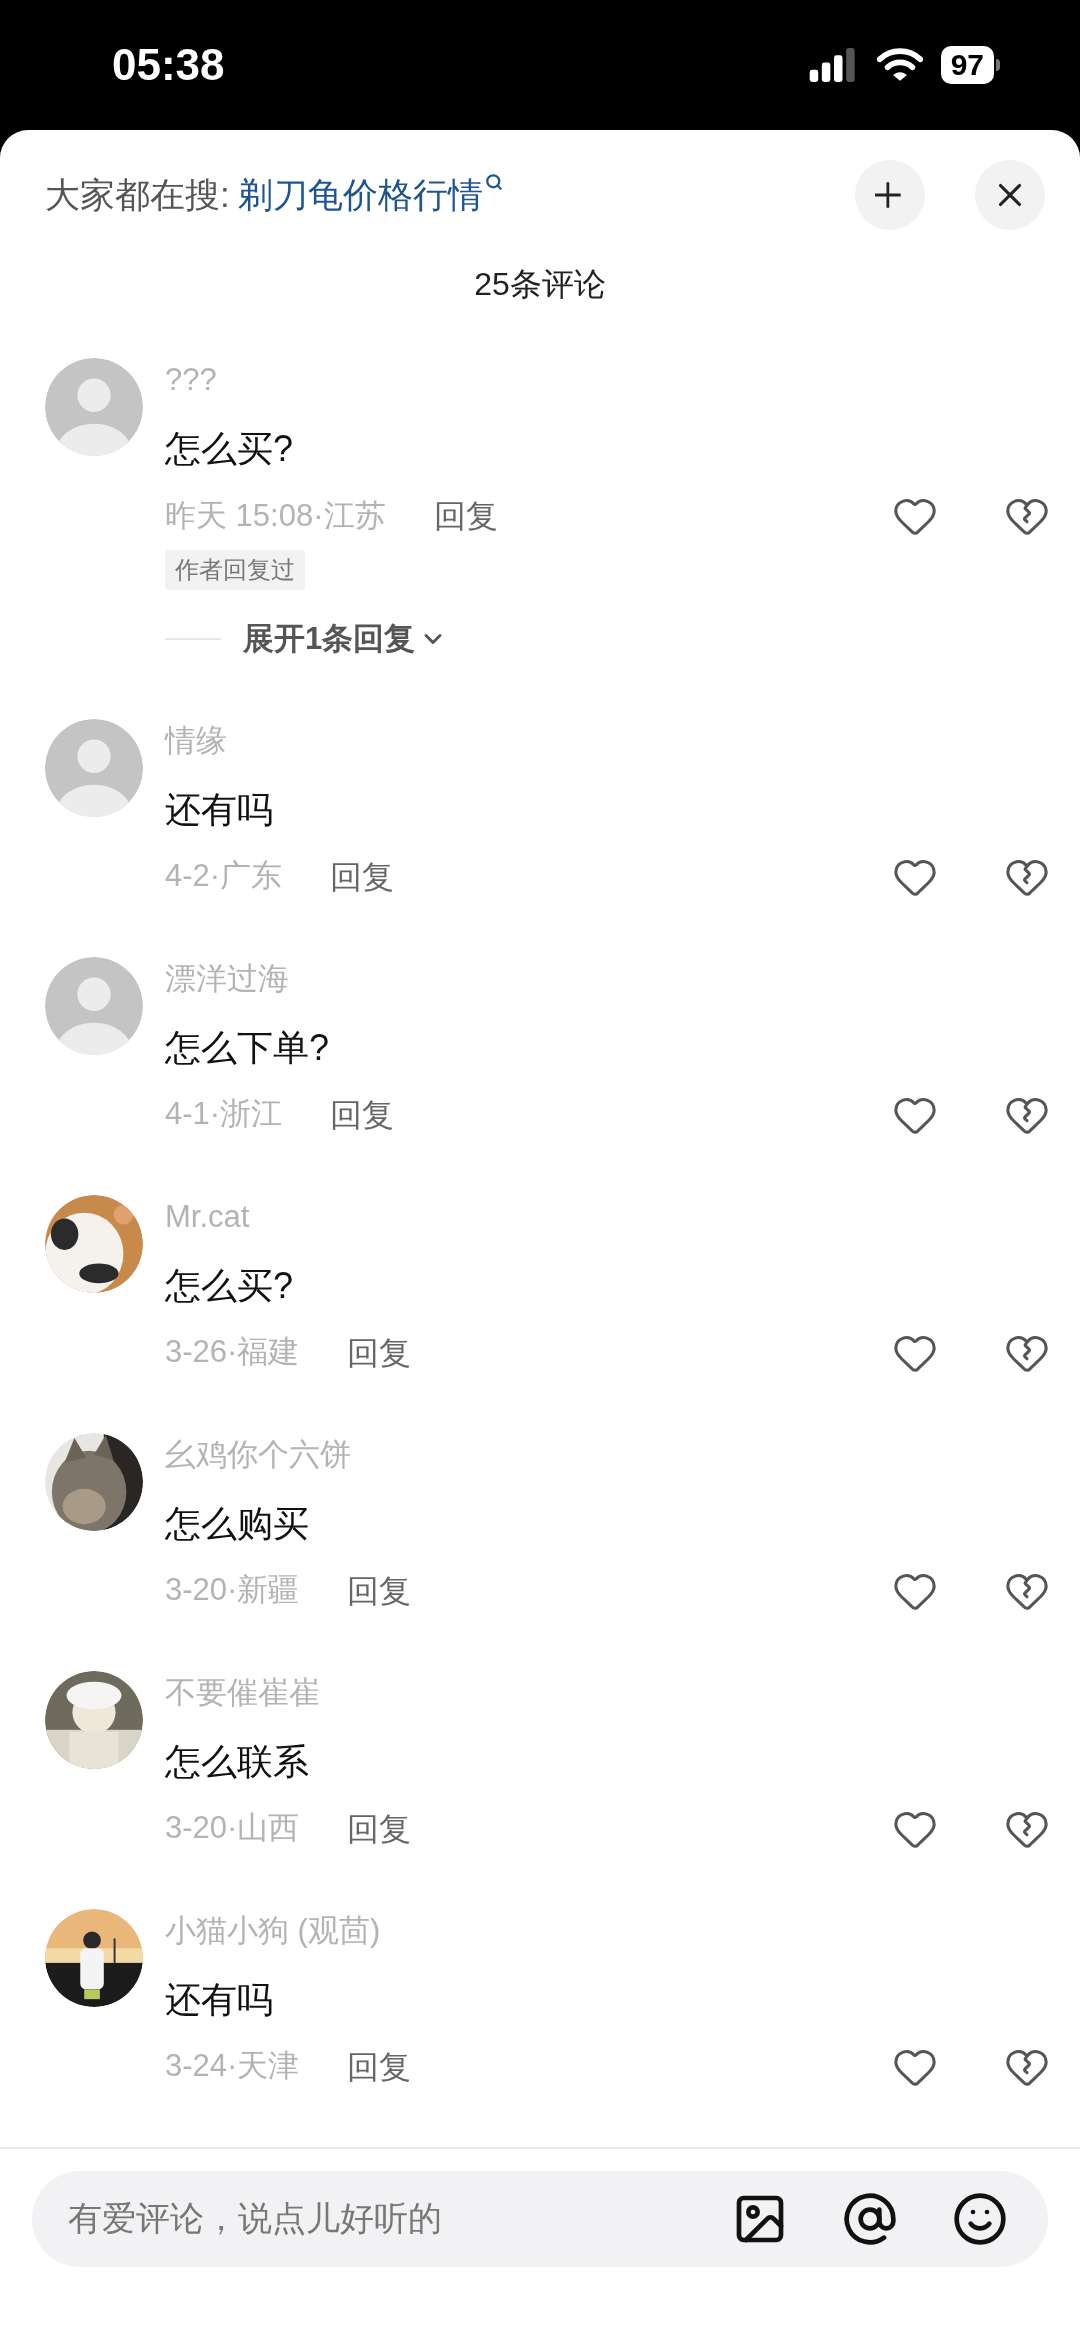  Describe the element at coordinates (137, 194) in the screenshot. I see `trending-search-label: 大家都在搜:` at that location.